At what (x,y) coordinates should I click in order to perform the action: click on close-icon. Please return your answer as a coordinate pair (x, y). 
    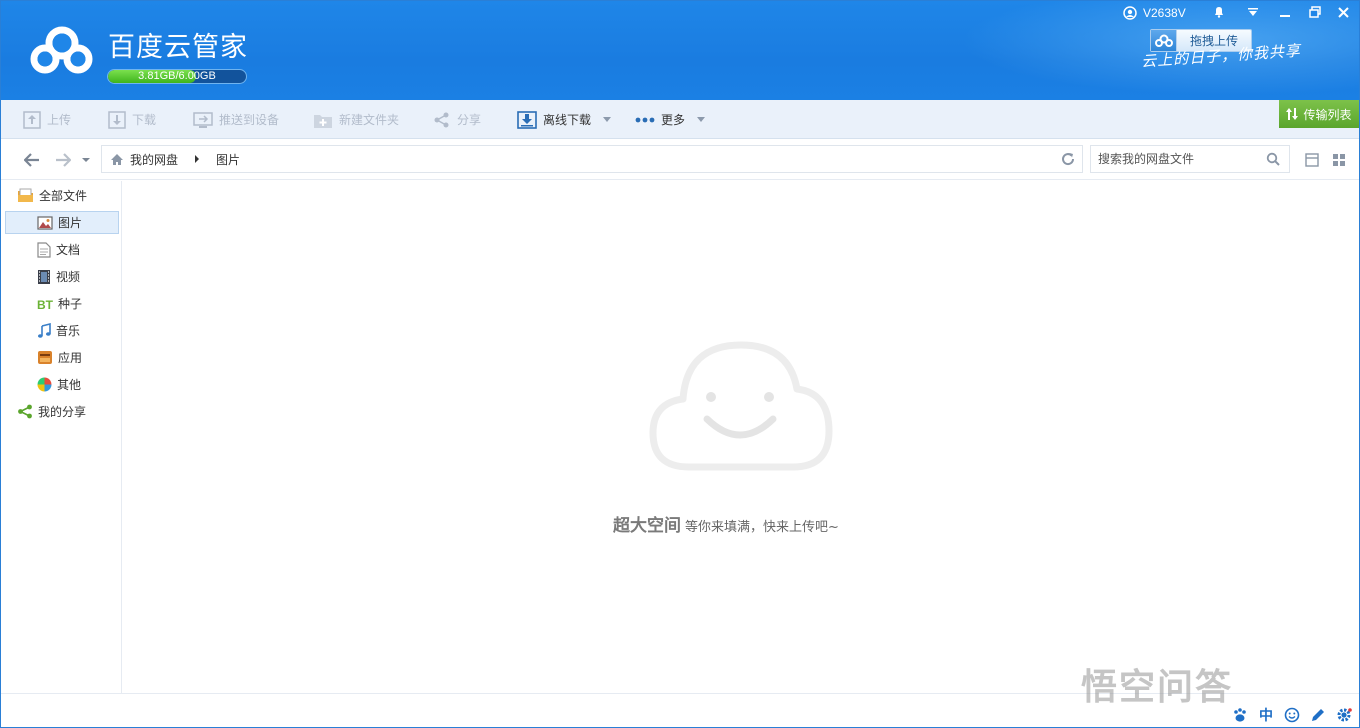
    Looking at the image, I should click on (1343, 12).